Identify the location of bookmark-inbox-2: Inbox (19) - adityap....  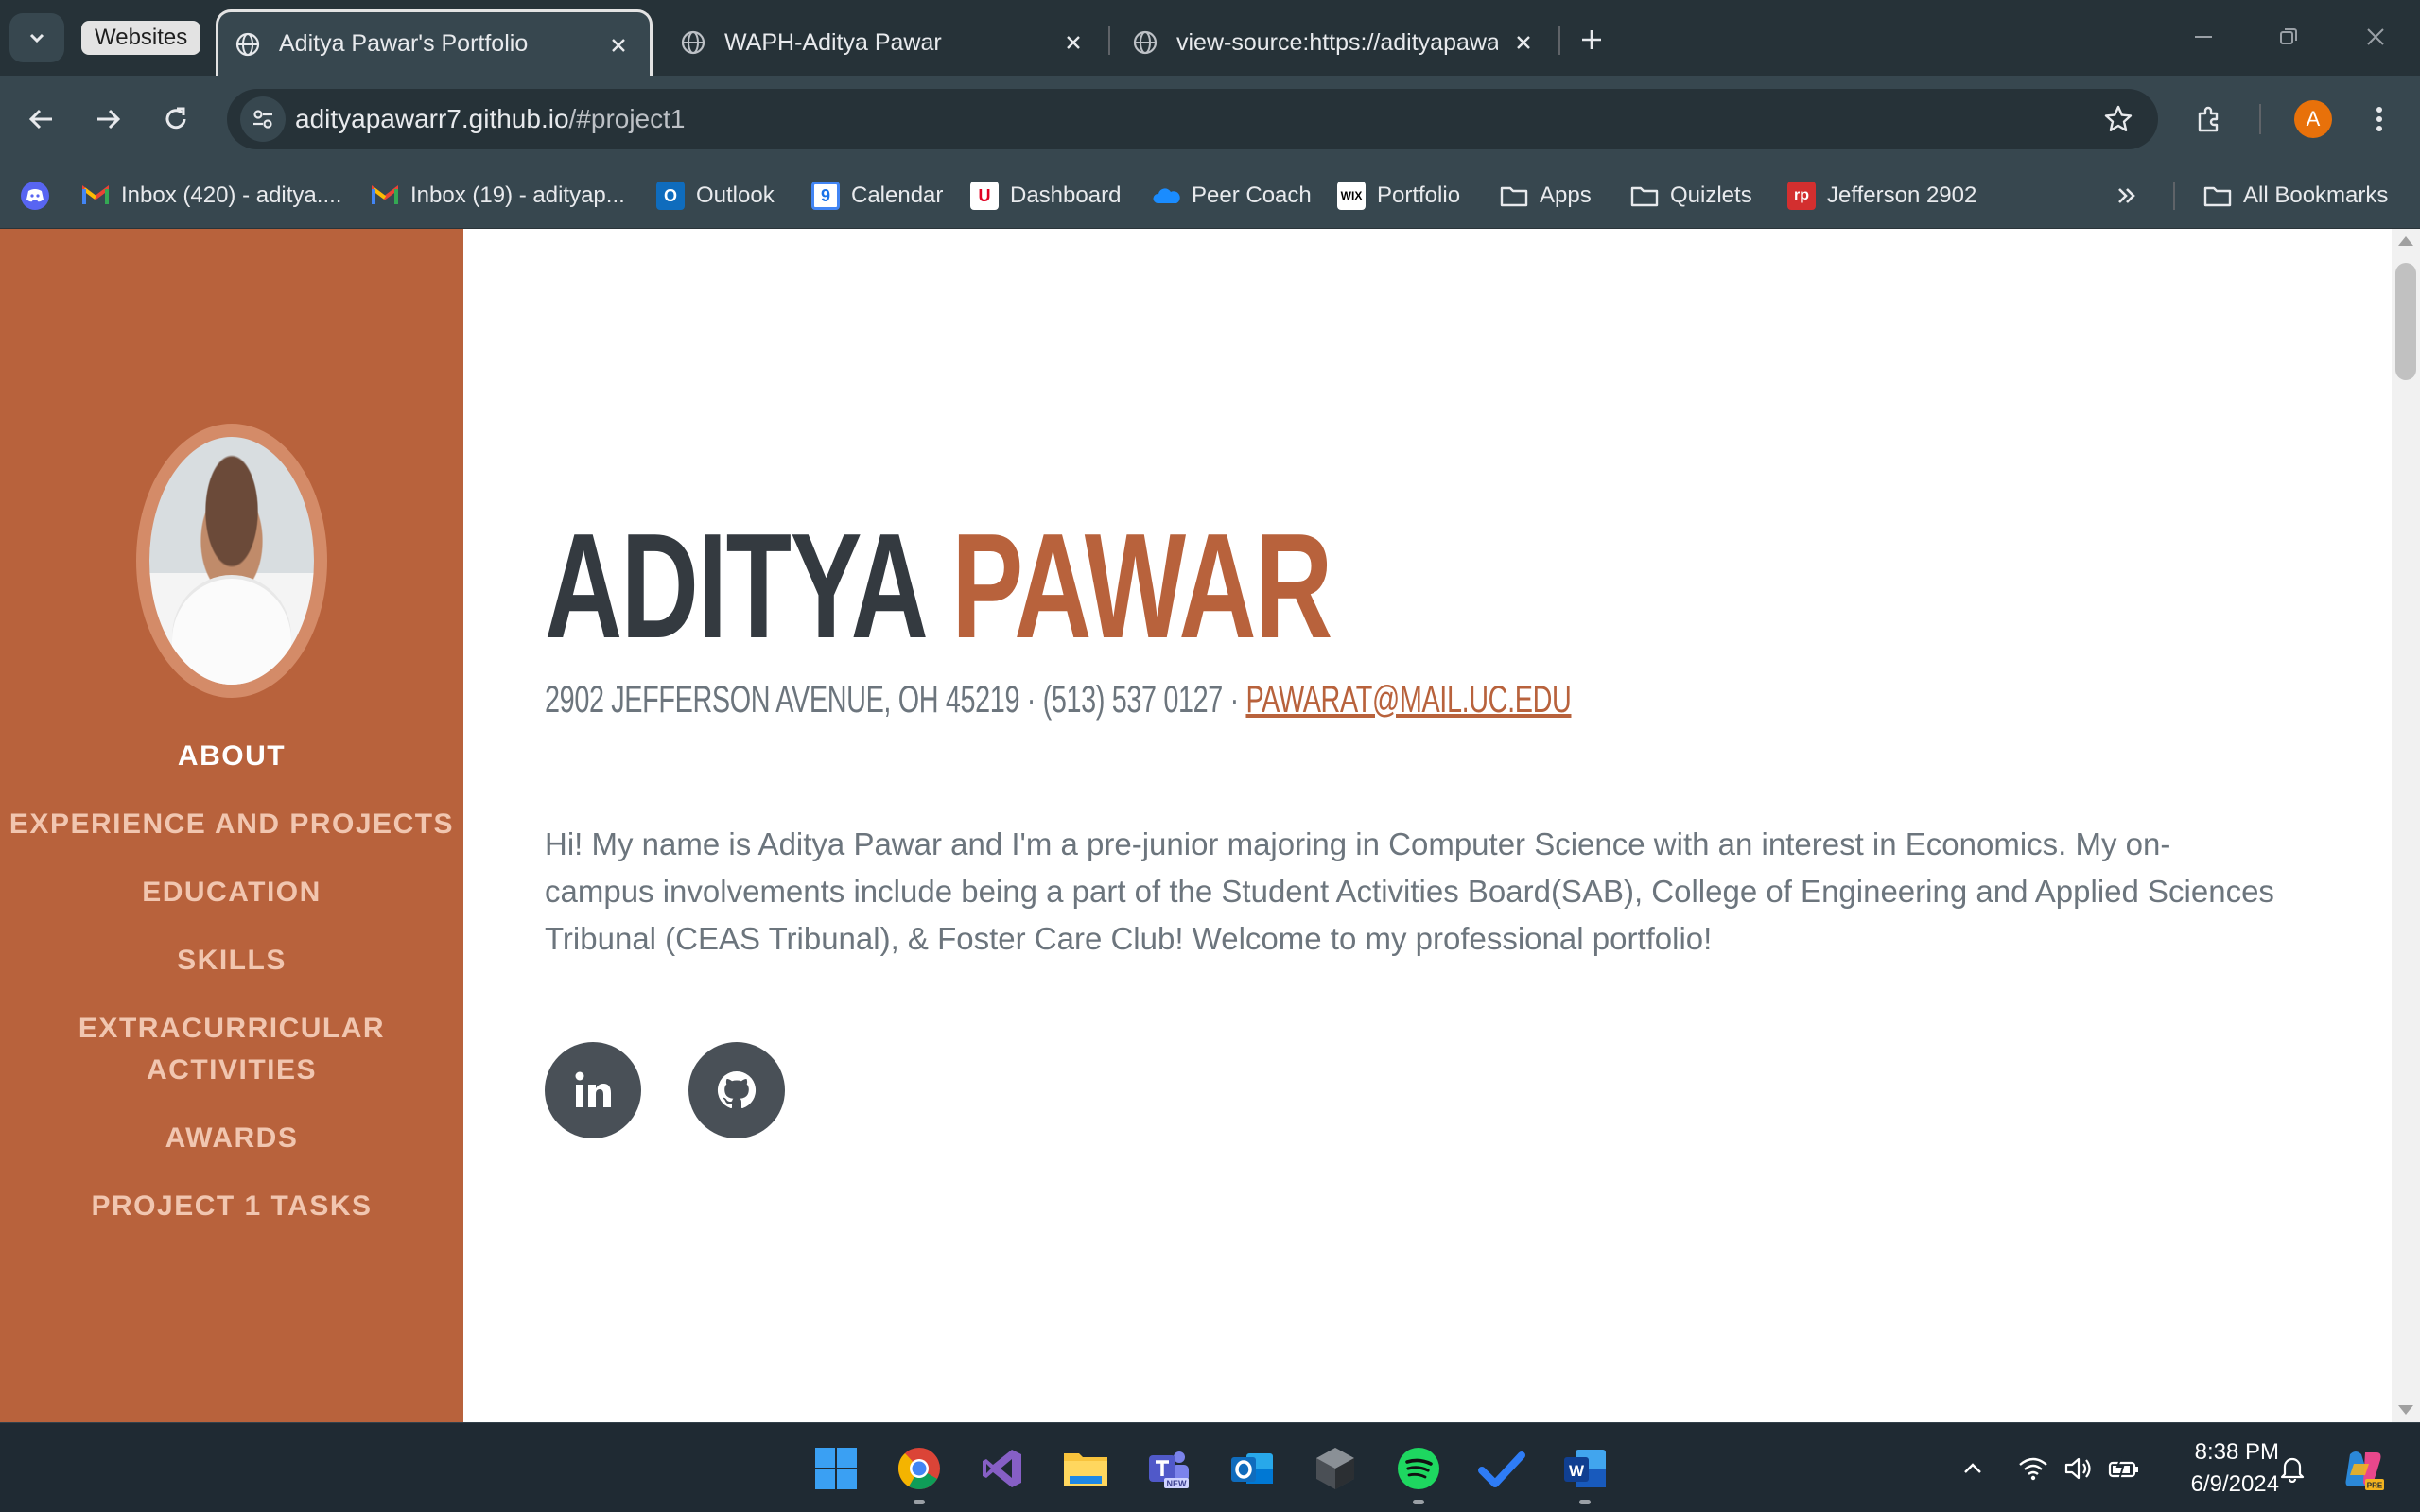
(498, 196).